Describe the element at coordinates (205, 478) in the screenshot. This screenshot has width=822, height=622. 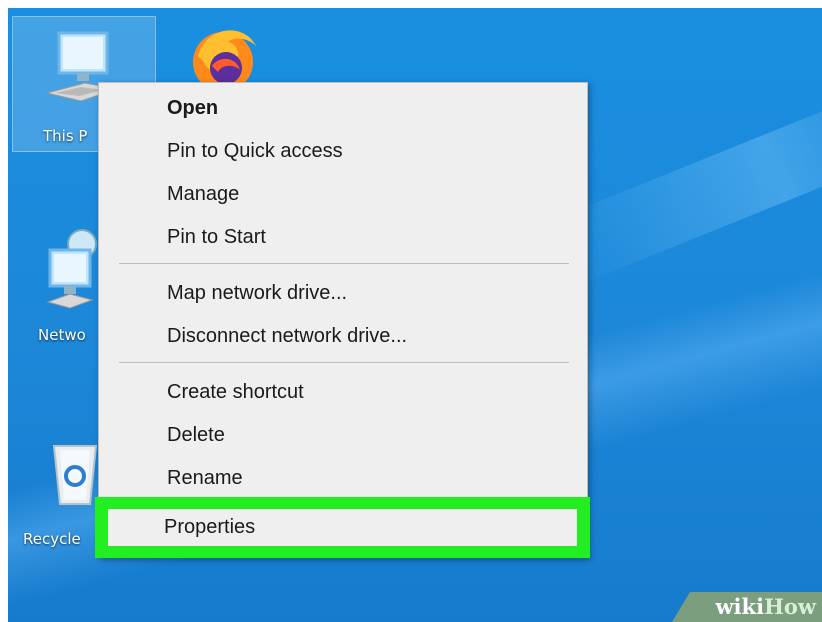
I see `menu-item-label: Rename` at that location.